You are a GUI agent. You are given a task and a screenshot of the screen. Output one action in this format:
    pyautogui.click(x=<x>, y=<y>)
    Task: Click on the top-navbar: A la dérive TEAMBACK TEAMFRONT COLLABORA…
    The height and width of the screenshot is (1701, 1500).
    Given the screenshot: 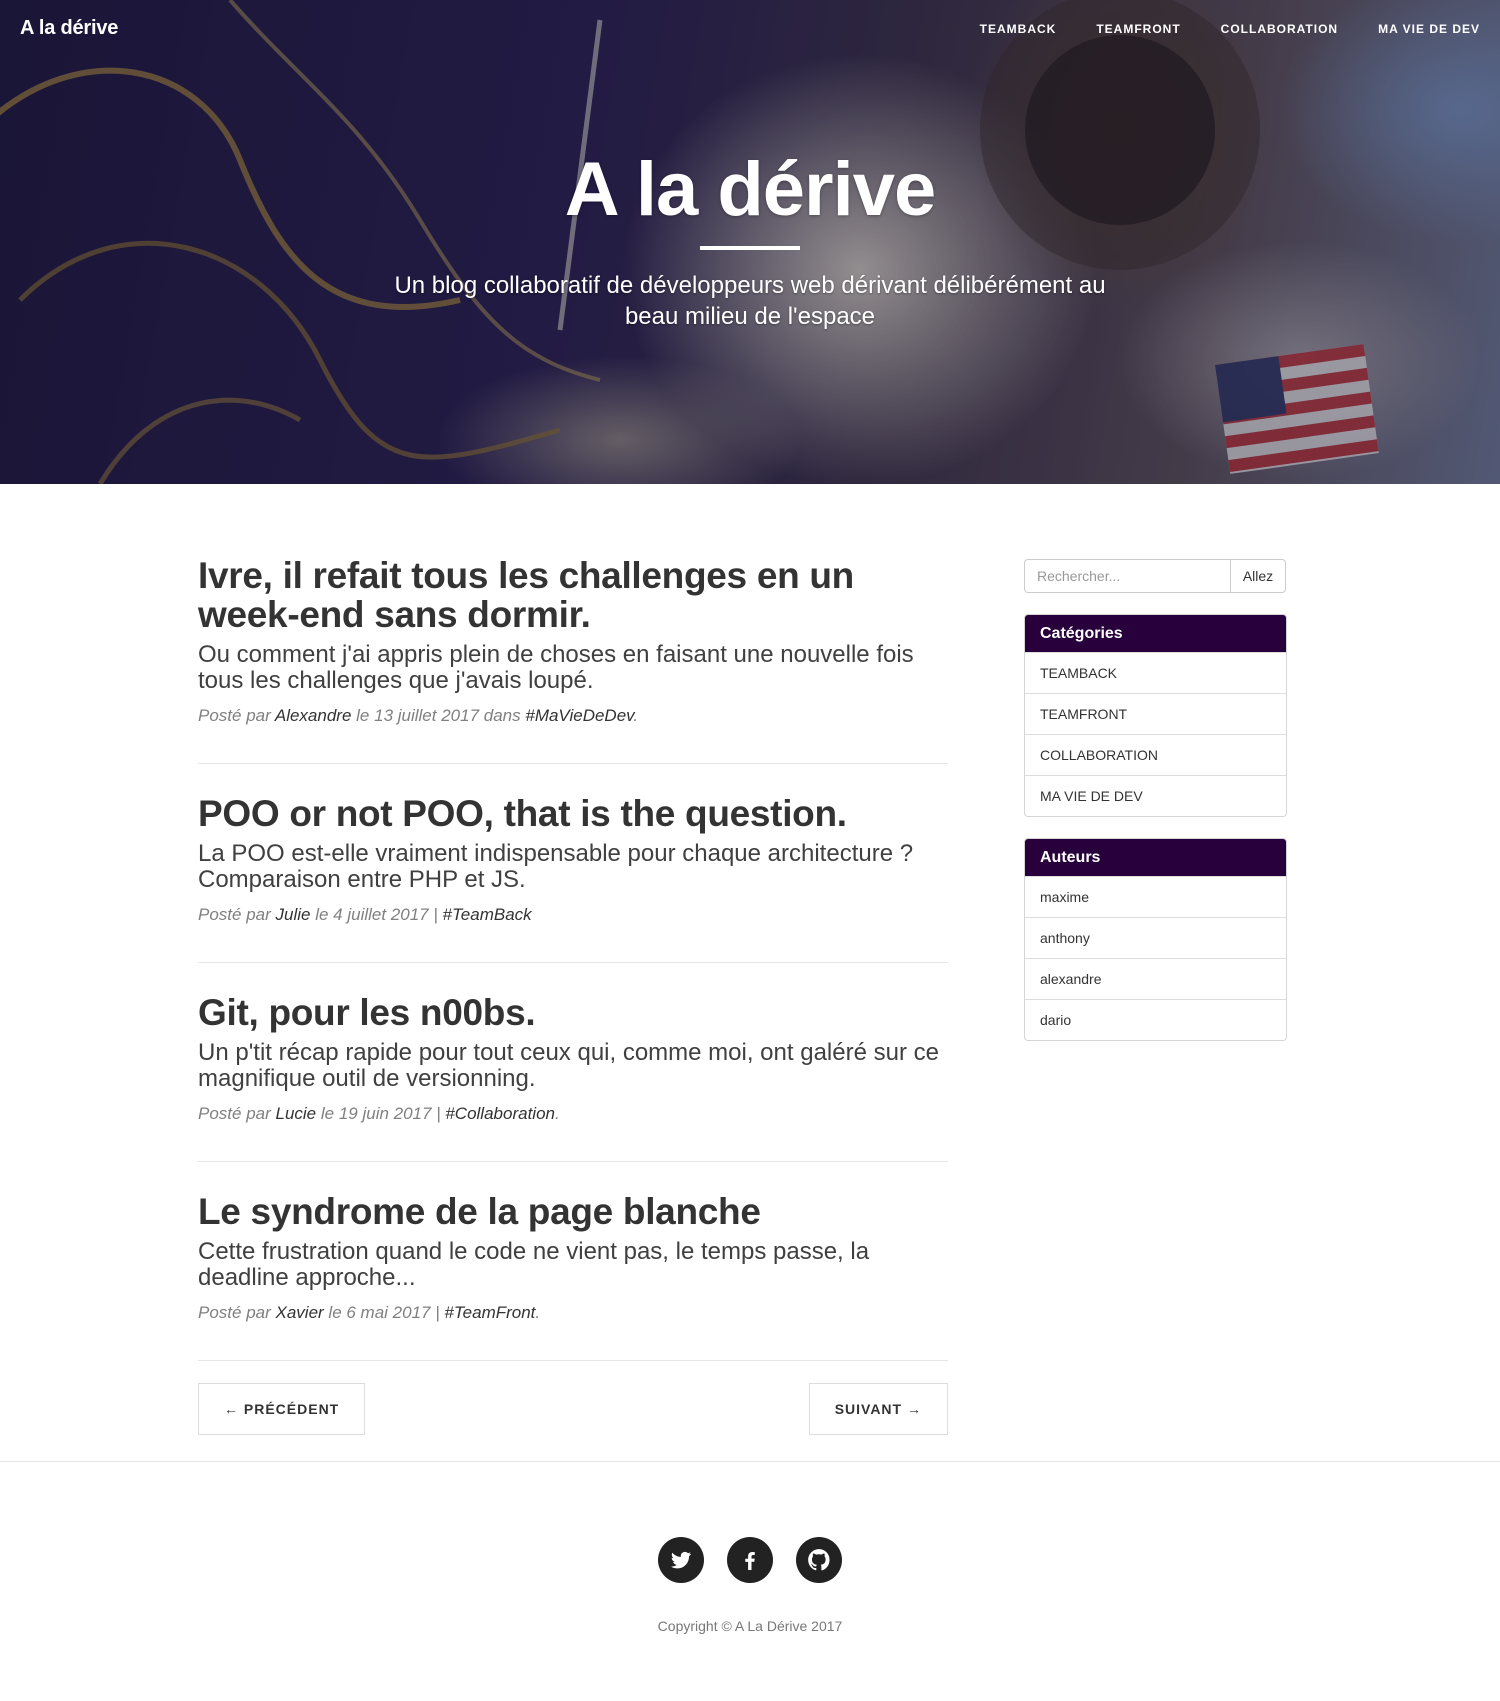 What is the action you would take?
    pyautogui.click(x=750, y=30)
    